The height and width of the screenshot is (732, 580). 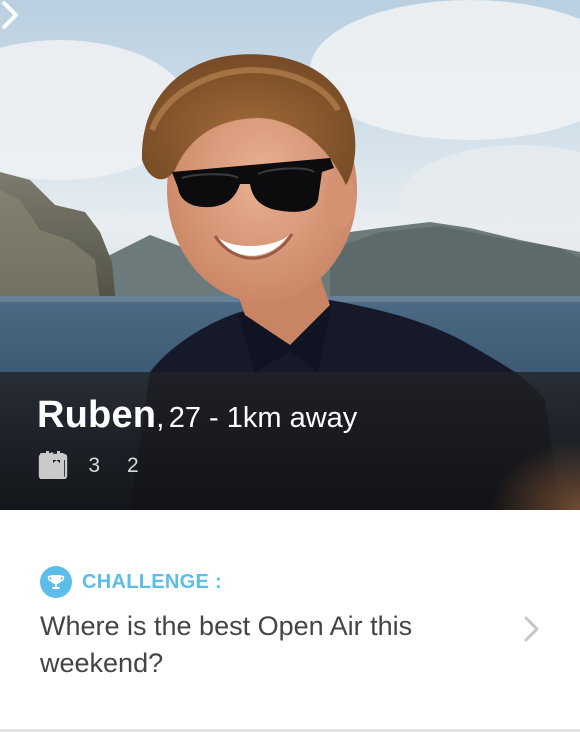 I want to click on stat-events: 2, so click(x=88, y=465).